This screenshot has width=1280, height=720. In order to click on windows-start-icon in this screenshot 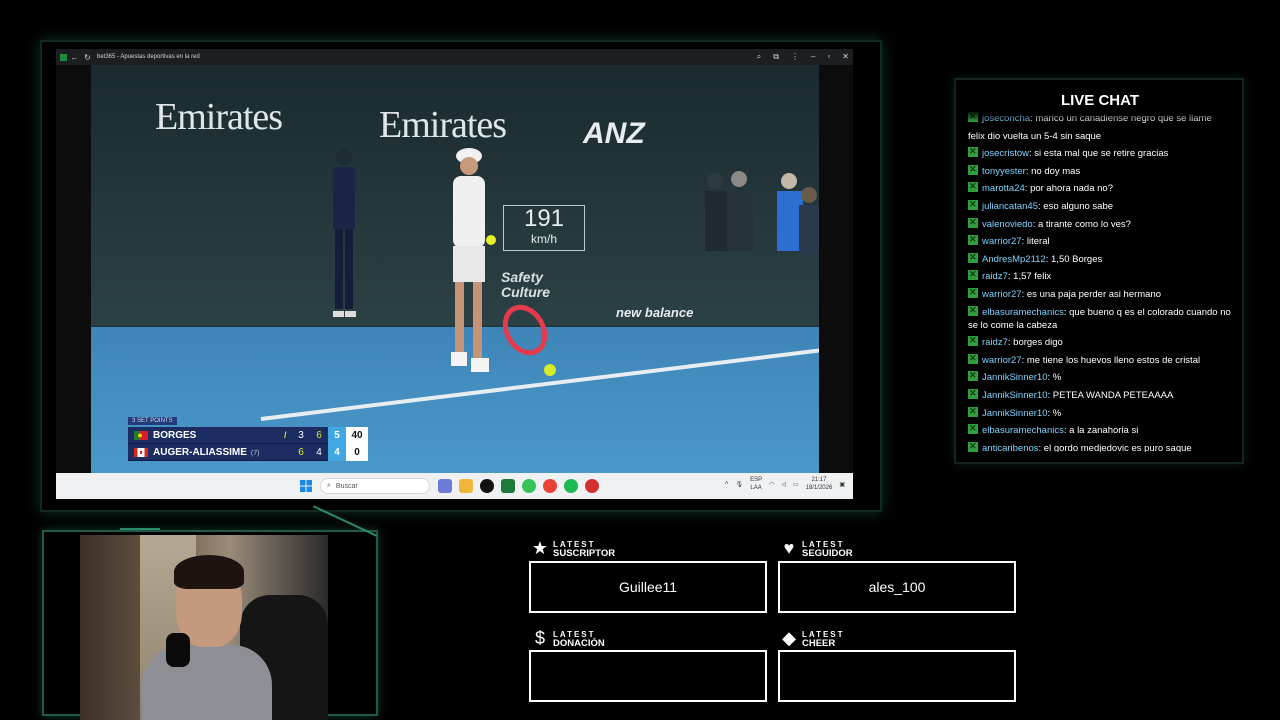, I will do `click(306, 486)`.